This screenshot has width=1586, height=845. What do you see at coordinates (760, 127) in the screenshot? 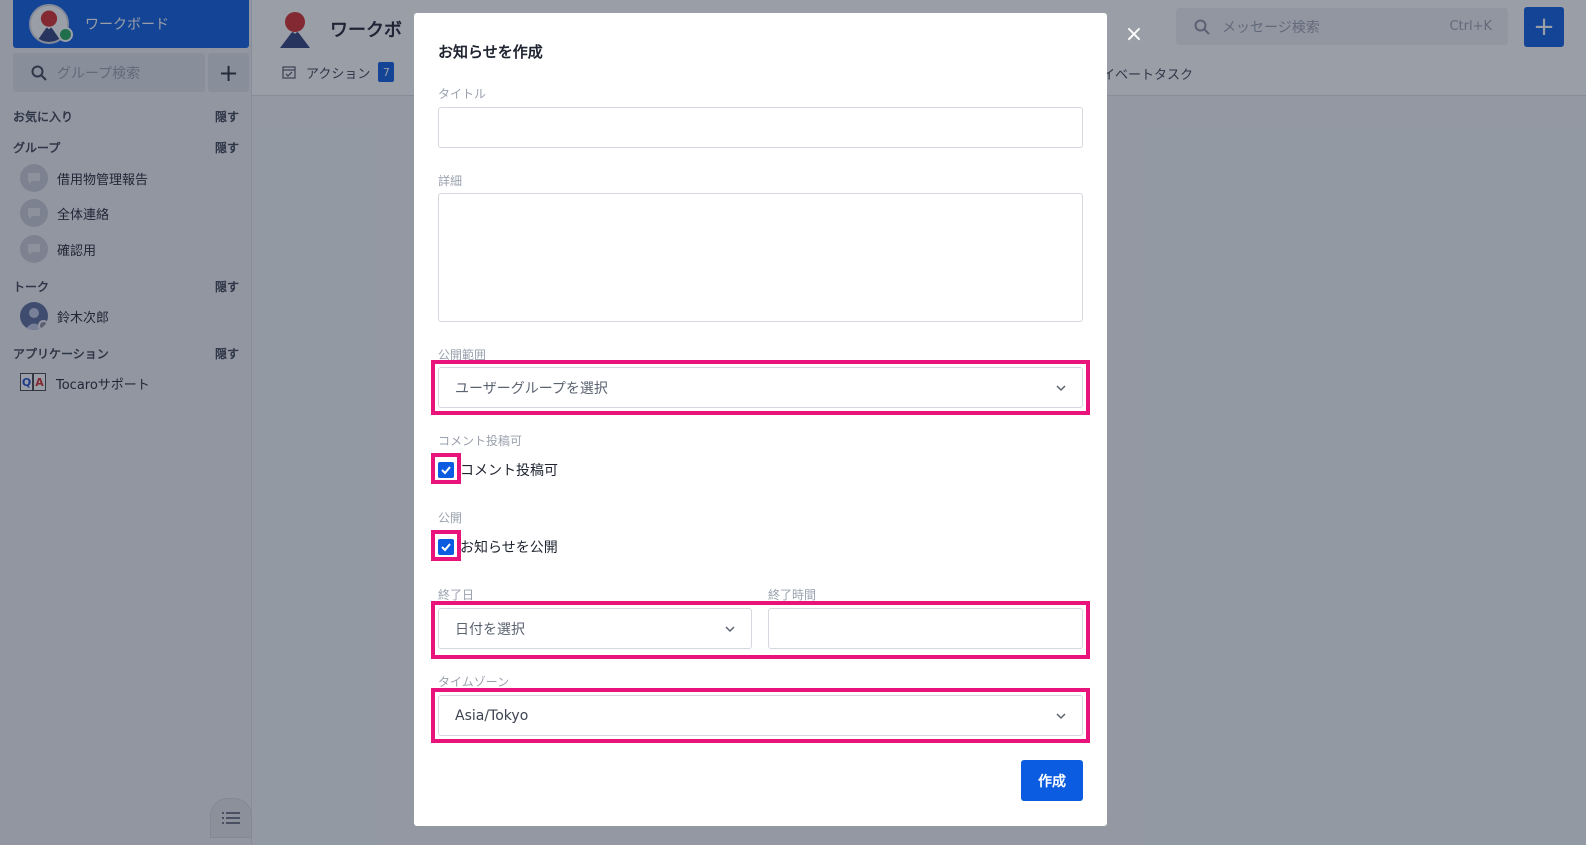
I see `title-input` at bounding box center [760, 127].